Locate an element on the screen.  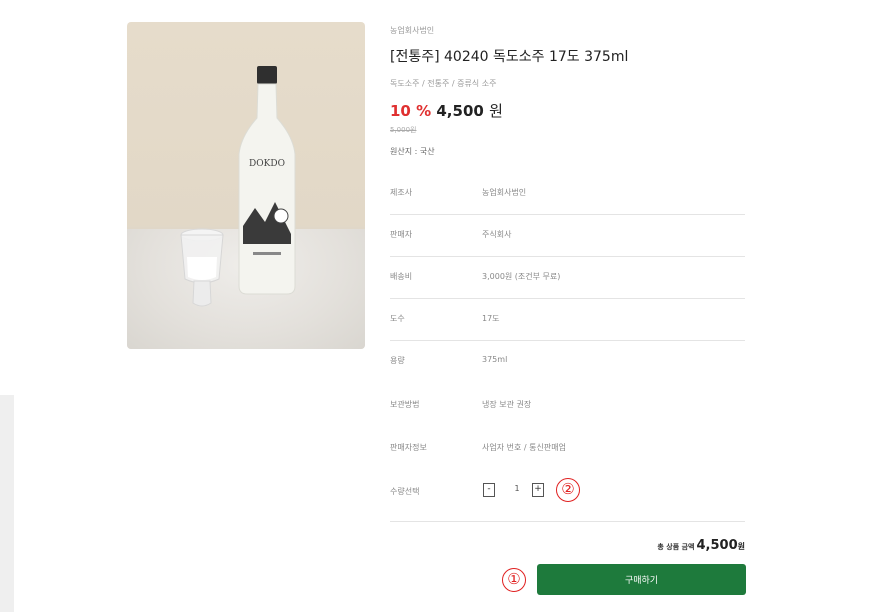
info-row-manufacturer: 제조사 농업회사법인 is located at coordinates (567, 194).